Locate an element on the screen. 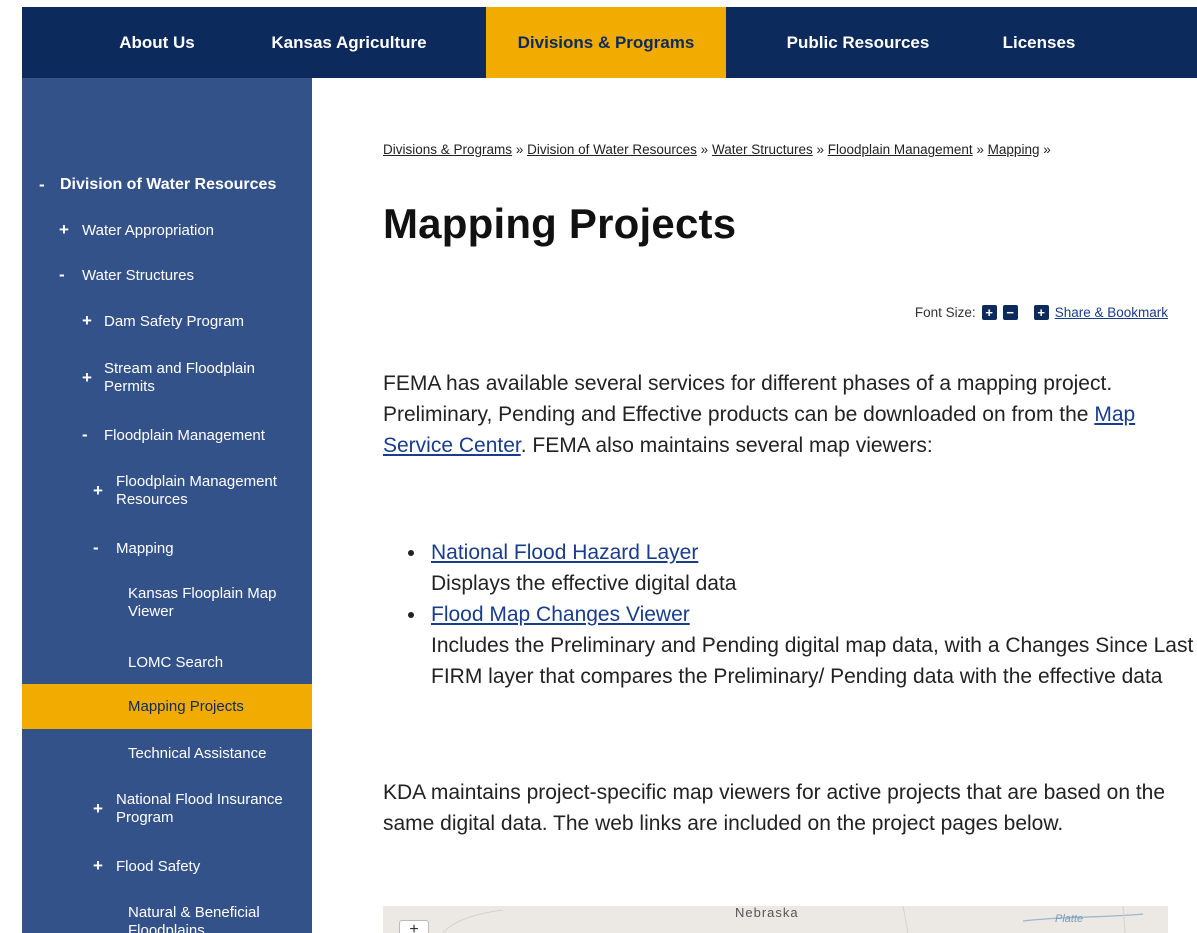 This screenshot has width=1197, height=933. sidebar-item-dam-safety-program: + Dam Safety Program is located at coordinates (167, 323).